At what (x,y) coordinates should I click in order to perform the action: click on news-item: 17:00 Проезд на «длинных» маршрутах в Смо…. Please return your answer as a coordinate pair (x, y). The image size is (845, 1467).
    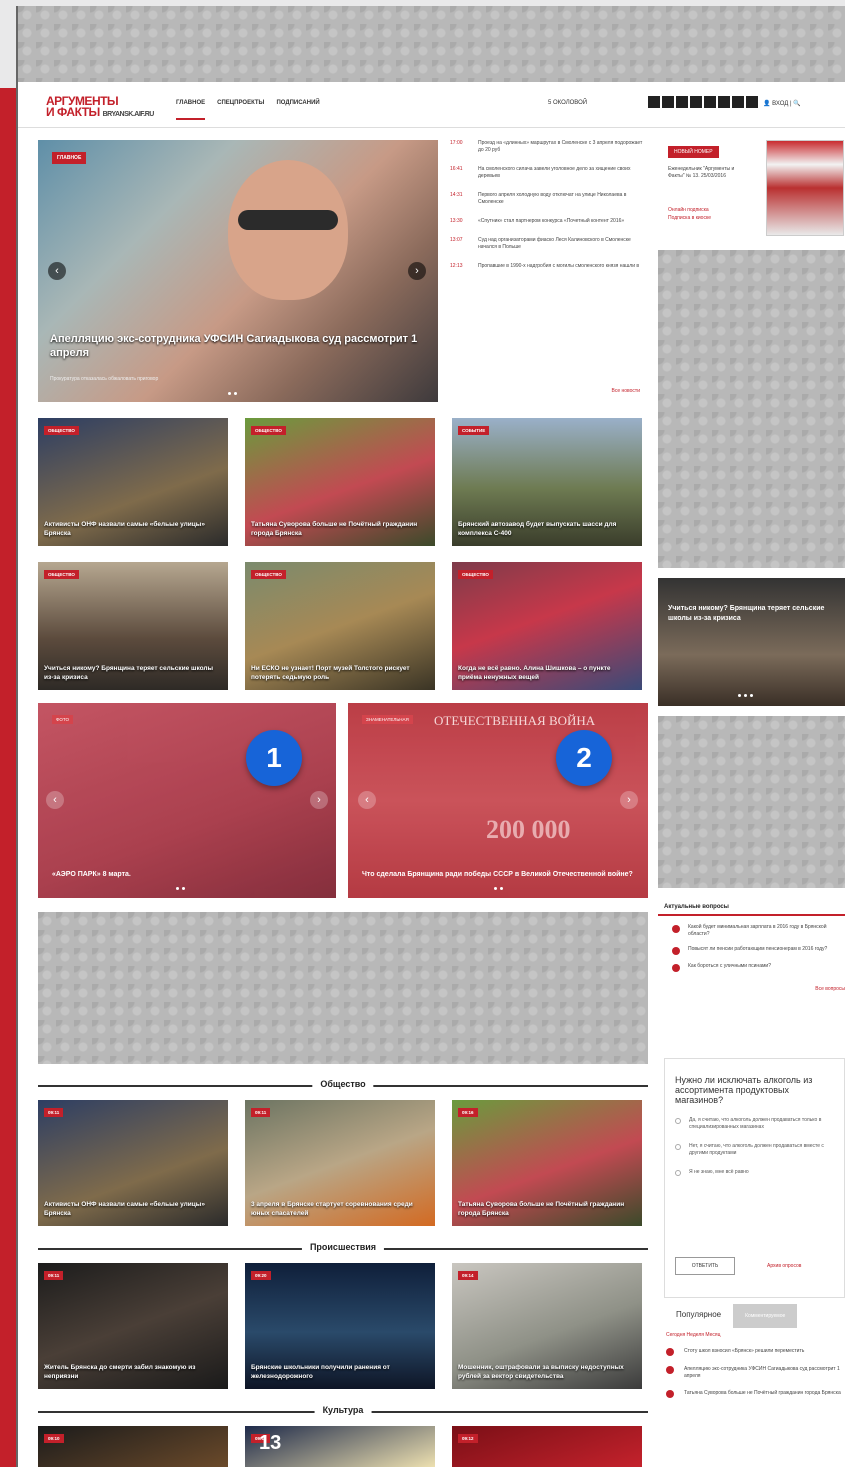
    Looking at the image, I should click on (549, 147).